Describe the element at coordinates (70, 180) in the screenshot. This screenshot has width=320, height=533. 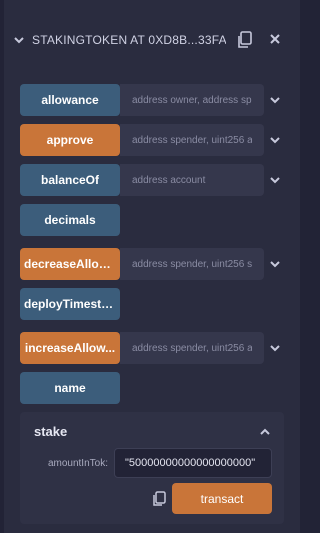
I see `balanceof-button: balanceOf` at that location.